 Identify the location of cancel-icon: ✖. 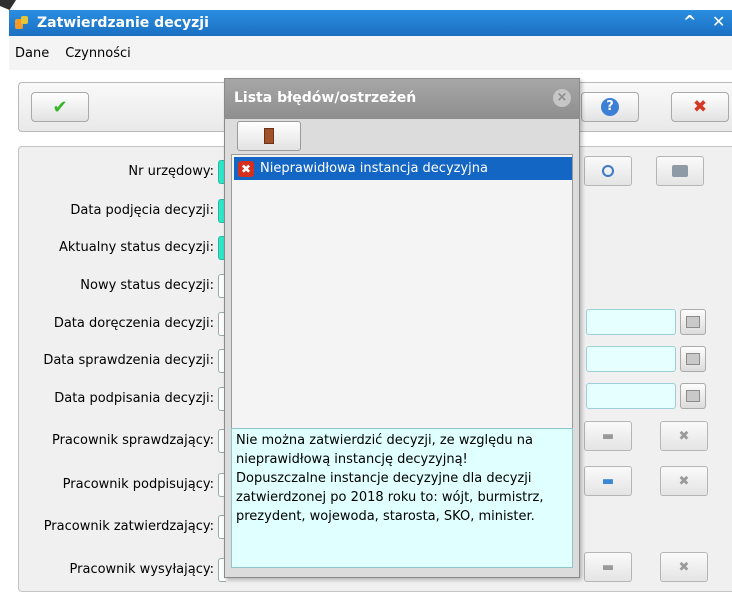
(700, 107).